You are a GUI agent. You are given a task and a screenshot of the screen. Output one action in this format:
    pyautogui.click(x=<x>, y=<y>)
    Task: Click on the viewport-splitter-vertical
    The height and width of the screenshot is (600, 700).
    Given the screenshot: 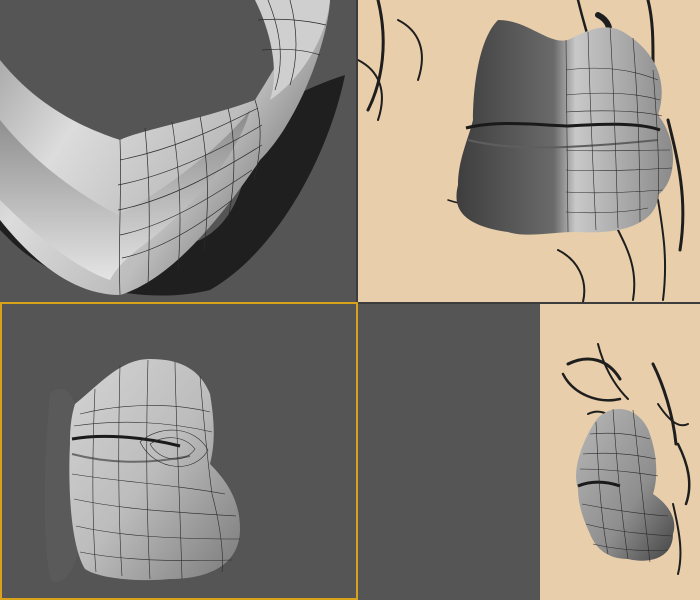 What is the action you would take?
    pyautogui.click(x=357, y=300)
    